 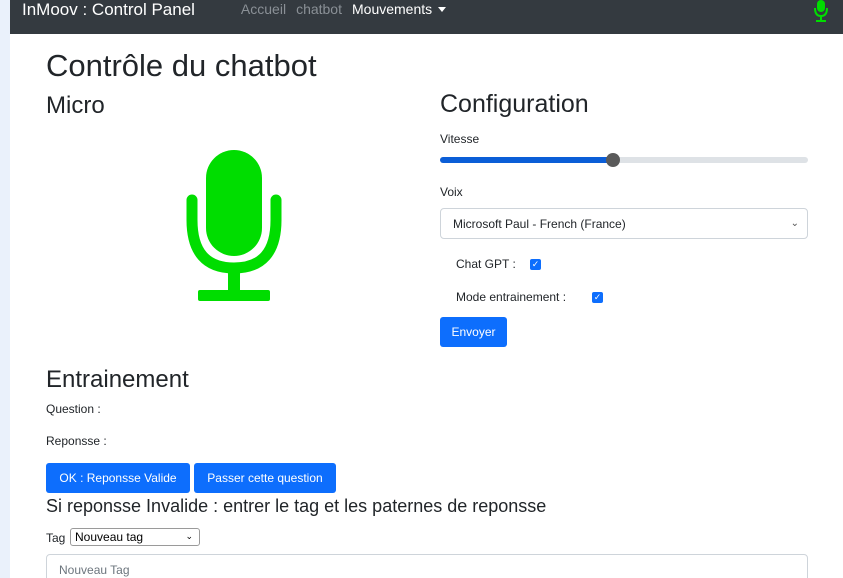 I want to click on voice-select: Microsoft Paul - French (France) ⌄, so click(x=624, y=223).